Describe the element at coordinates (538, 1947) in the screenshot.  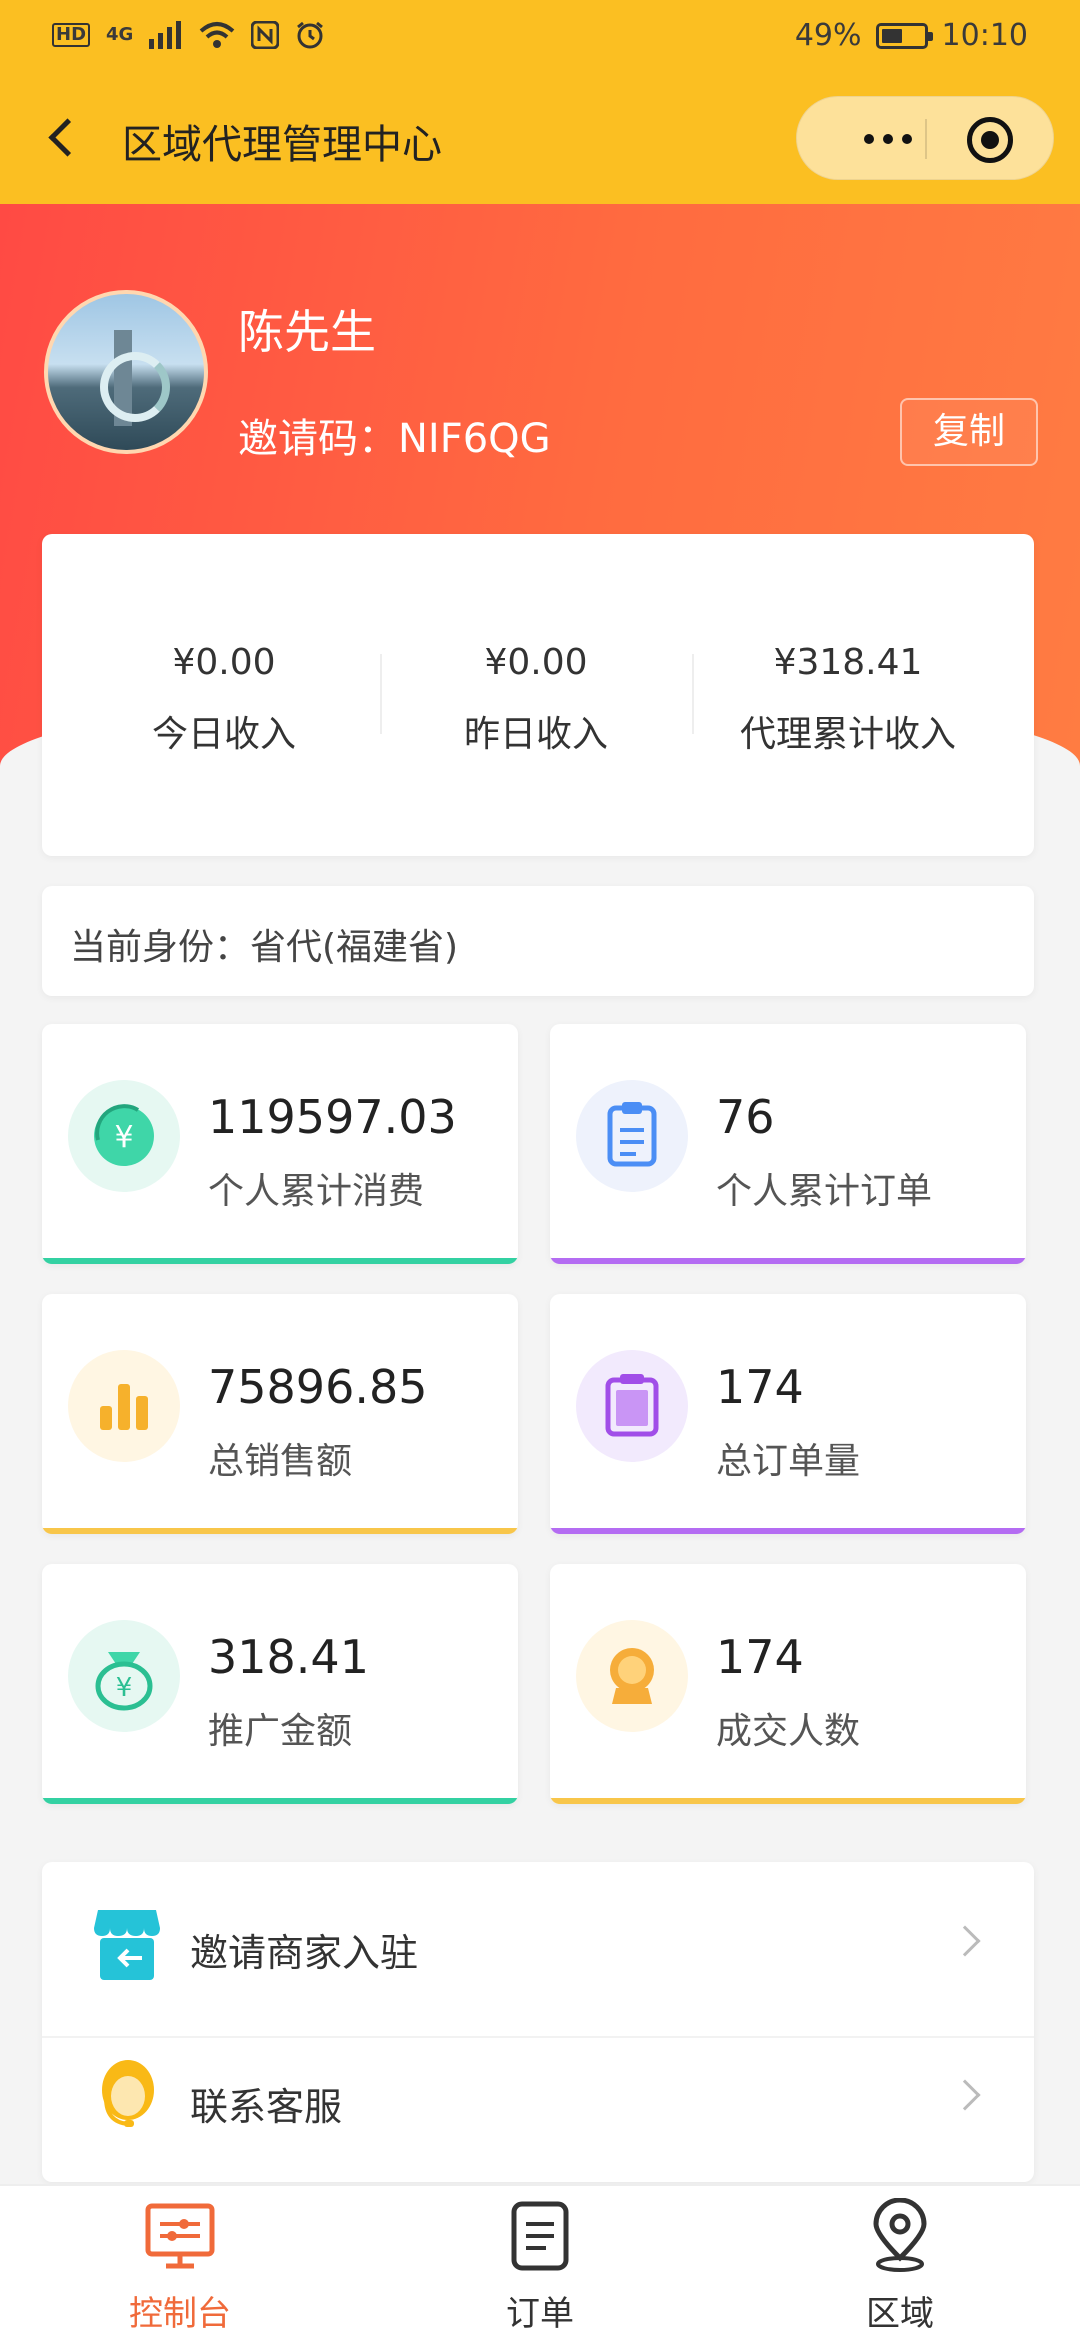
I see `menu-item-invite-merchant: 邀请商家入驻` at that location.